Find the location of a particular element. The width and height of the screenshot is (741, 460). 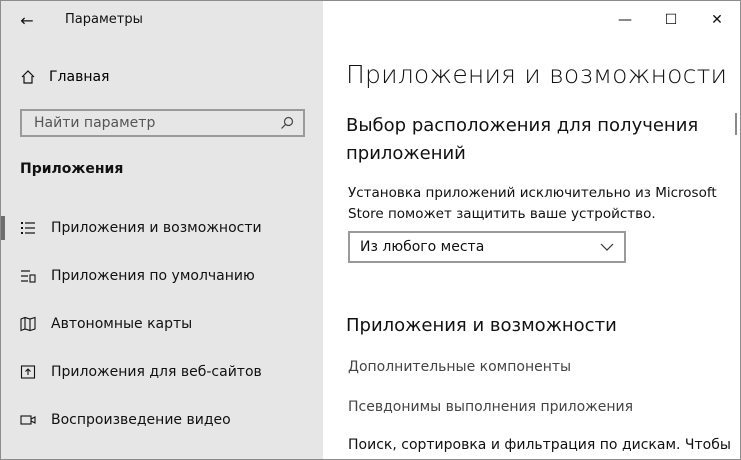

apps-section-title: Приложения и возможности is located at coordinates (481, 325).